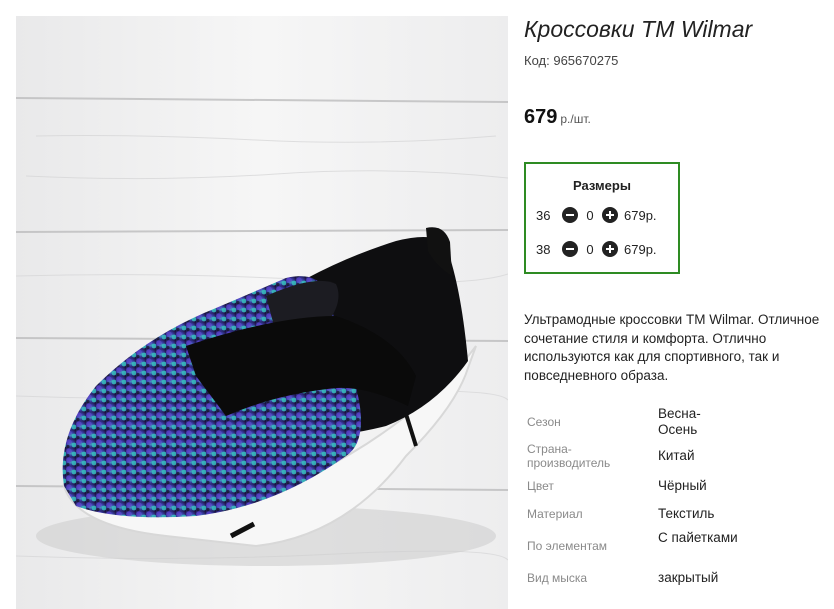  What do you see at coordinates (567, 546) in the screenshot?
I see `spec-label-elements: По элементам` at bounding box center [567, 546].